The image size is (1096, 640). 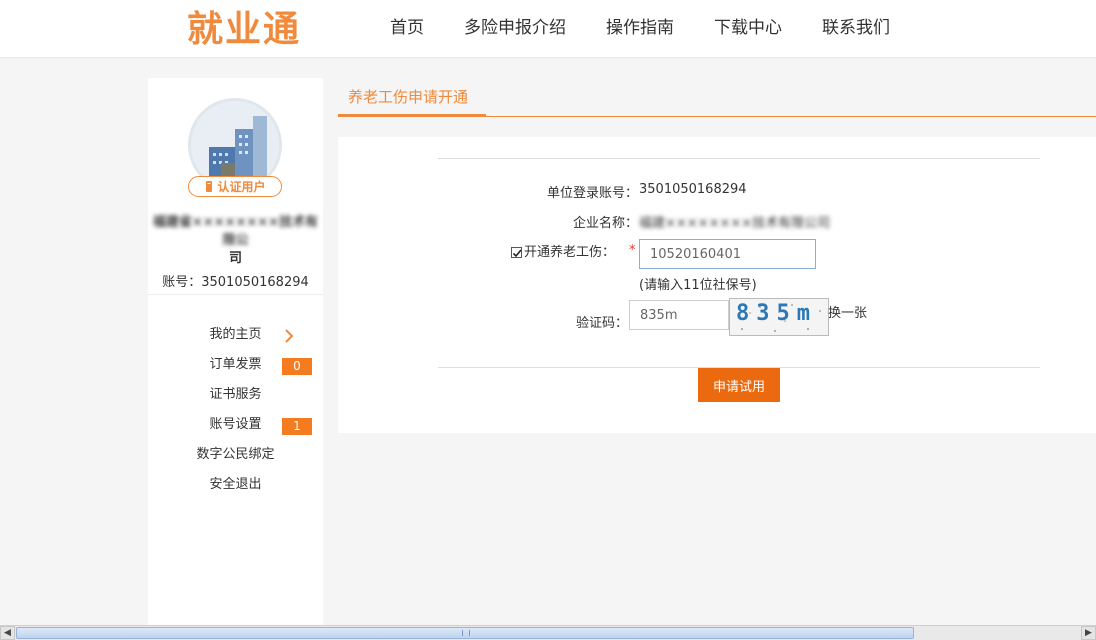 I want to click on sidebar-item-logout: 安全退出, so click(x=235, y=485).